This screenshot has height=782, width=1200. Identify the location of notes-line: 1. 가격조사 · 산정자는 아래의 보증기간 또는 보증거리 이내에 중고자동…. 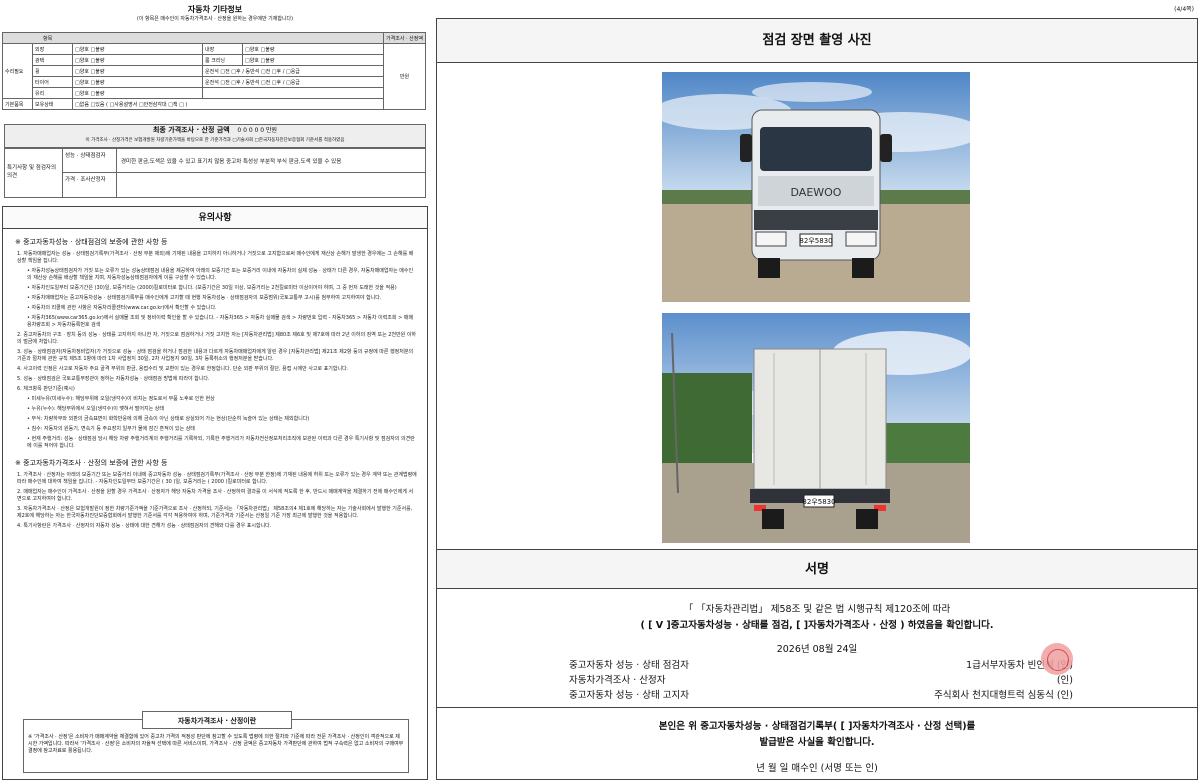
(217, 478).